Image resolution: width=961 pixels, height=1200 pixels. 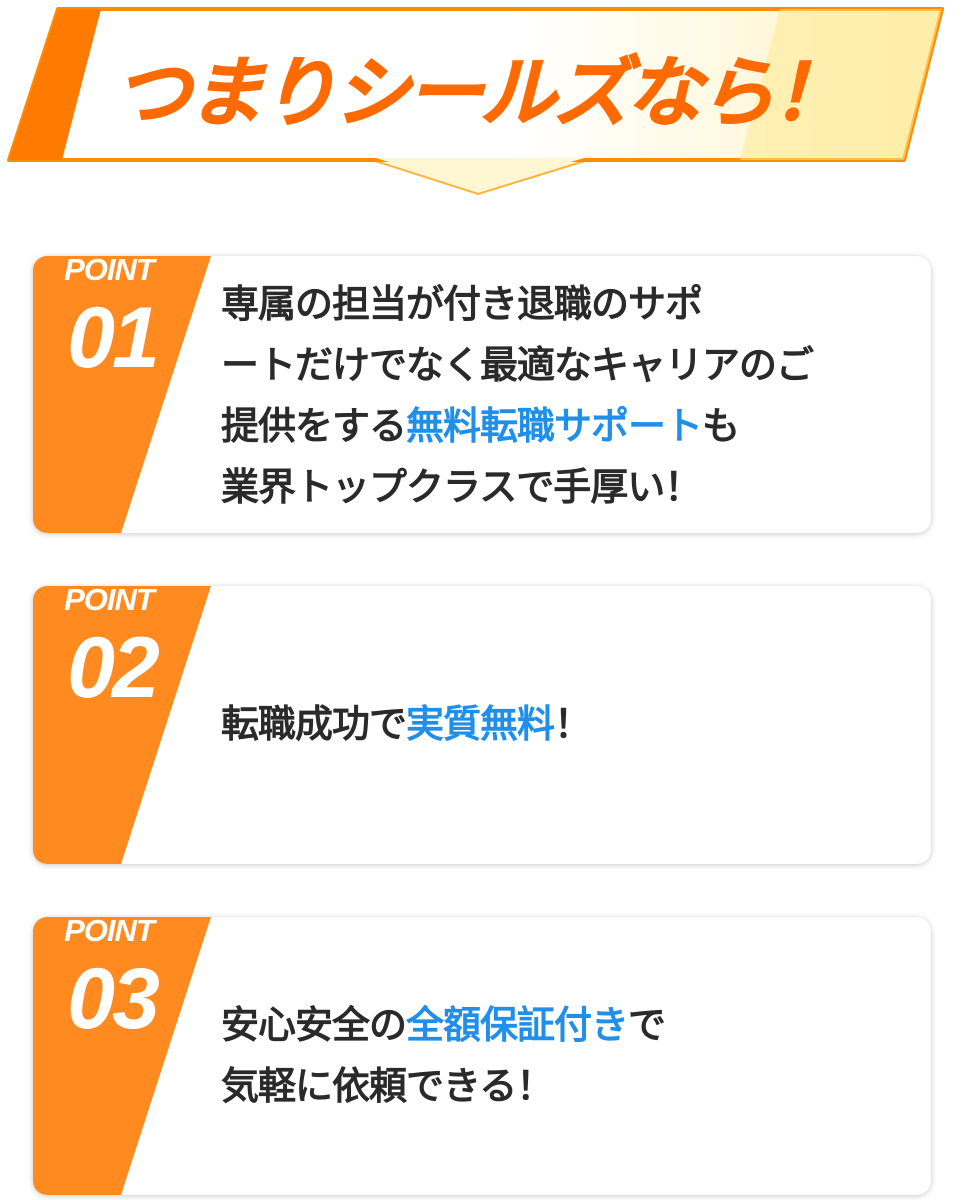 I want to click on point-number: 01, so click(x=113, y=338).